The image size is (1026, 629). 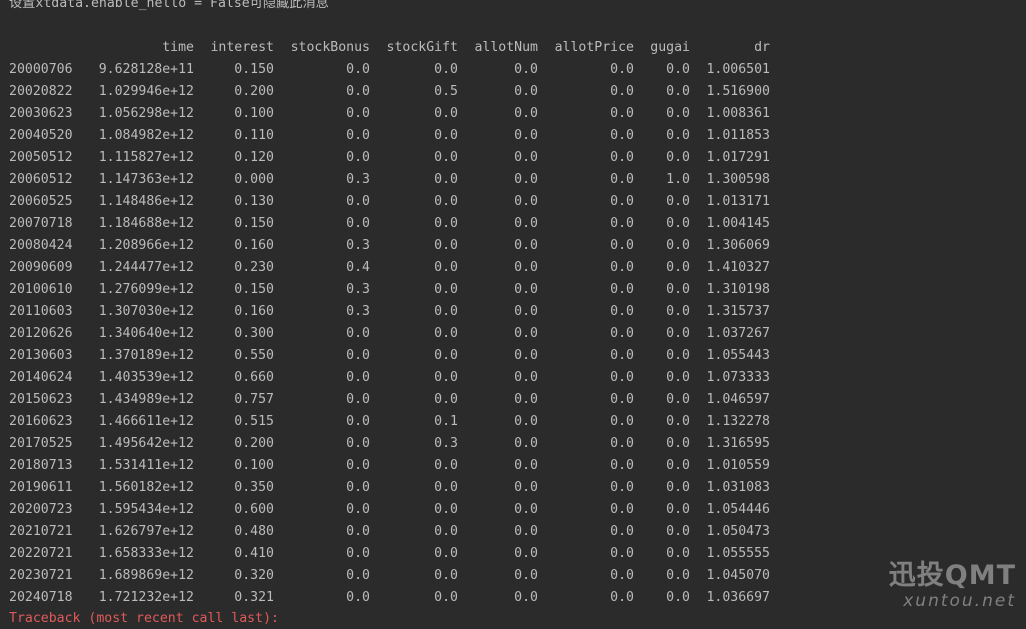 What do you see at coordinates (146, 69) in the screenshot?
I see `cell-time: 9.628128e+11` at bounding box center [146, 69].